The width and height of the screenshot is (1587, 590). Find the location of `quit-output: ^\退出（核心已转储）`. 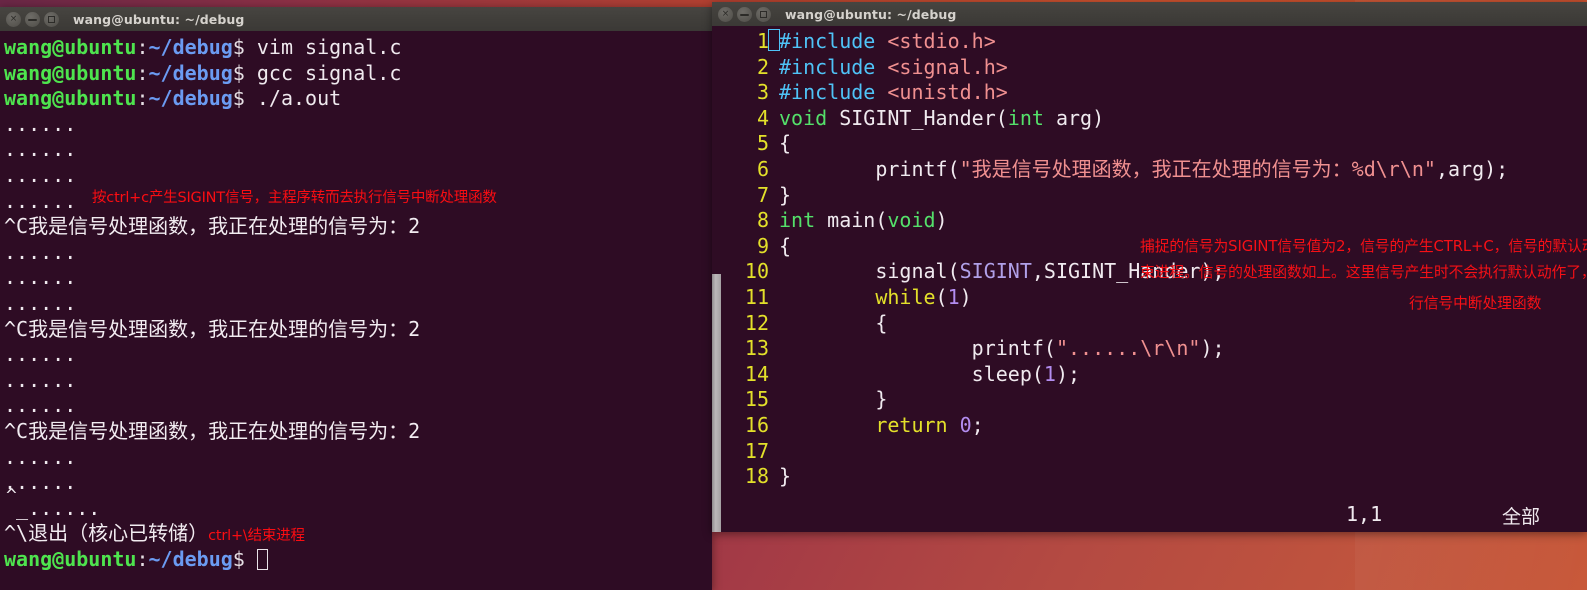

quit-output: ^\退出（核心已转储） is located at coordinates (106, 533).